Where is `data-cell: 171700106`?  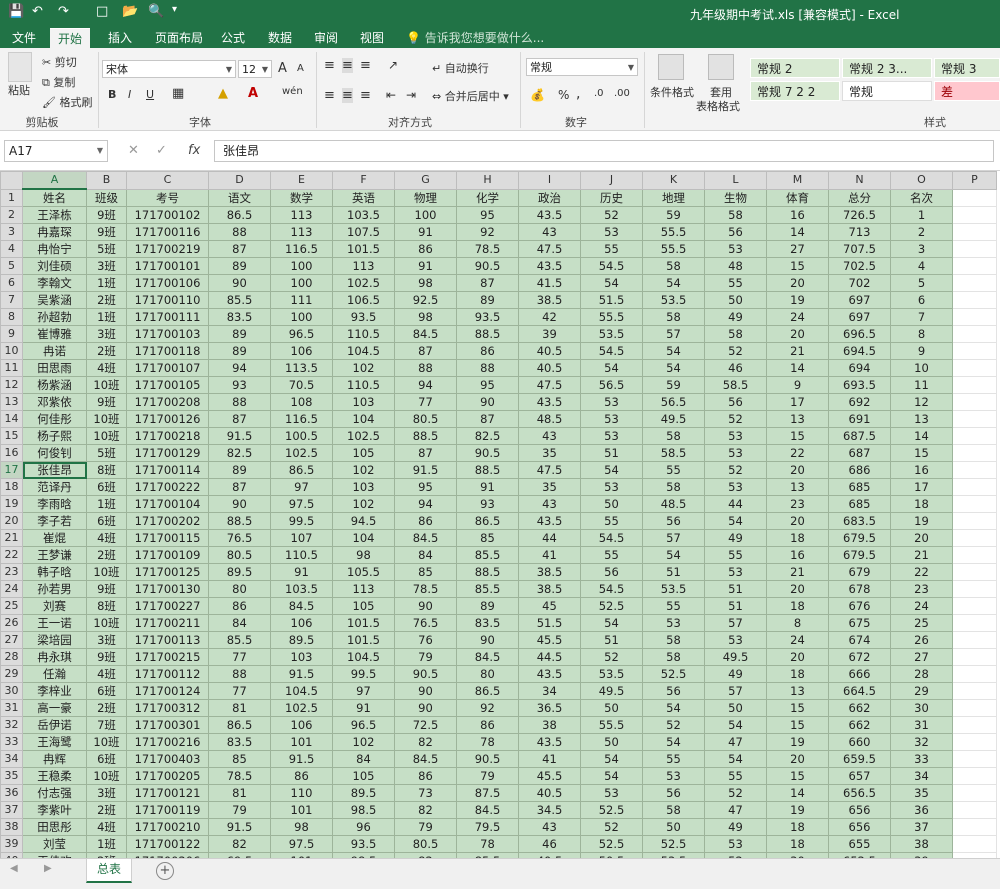 data-cell: 171700106 is located at coordinates (167, 283).